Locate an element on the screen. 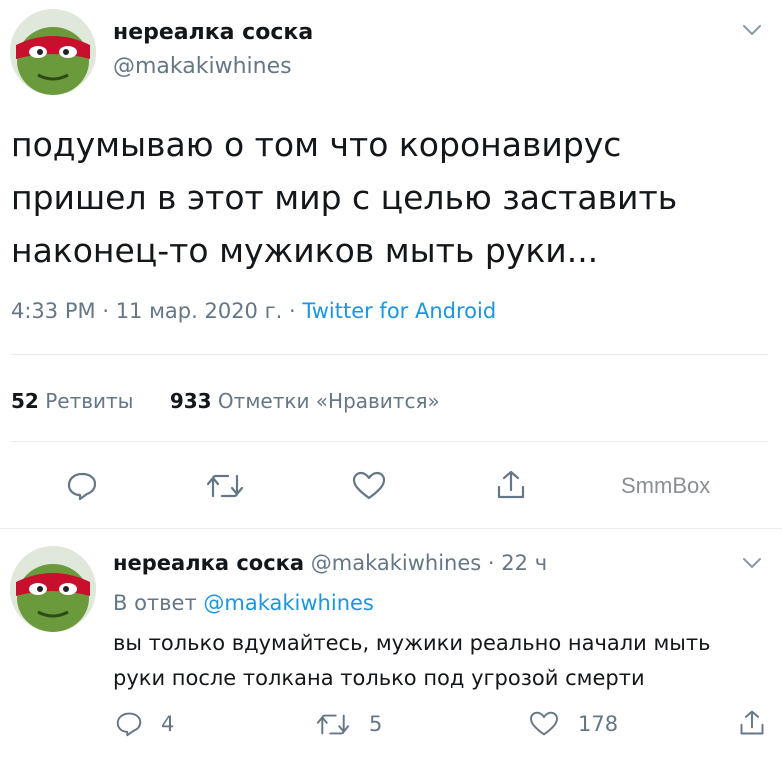 Image resolution: width=782 pixels, height=757 pixels. like-count: 178 is located at coordinates (598, 724).